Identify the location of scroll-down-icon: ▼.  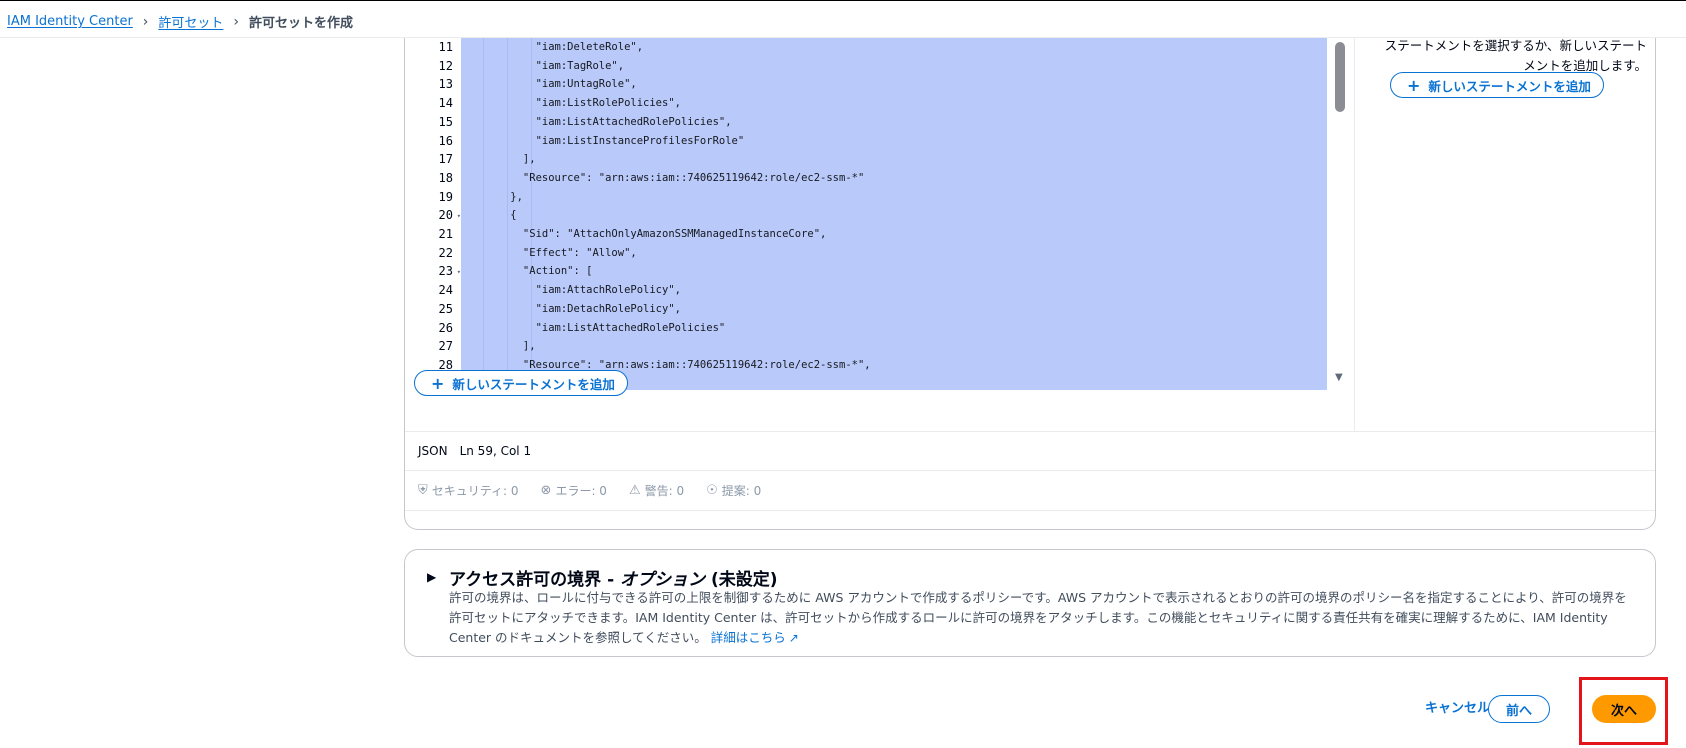
(1339, 377).